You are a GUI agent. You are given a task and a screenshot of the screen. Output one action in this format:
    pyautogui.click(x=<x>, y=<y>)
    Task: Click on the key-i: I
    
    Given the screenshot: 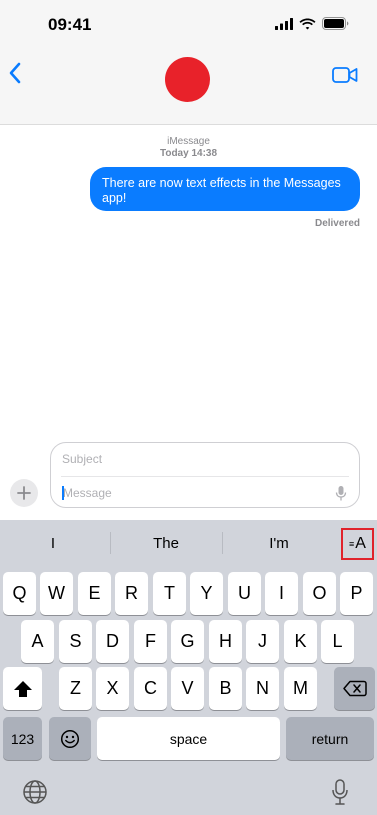 What is the action you would take?
    pyautogui.click(x=281, y=593)
    